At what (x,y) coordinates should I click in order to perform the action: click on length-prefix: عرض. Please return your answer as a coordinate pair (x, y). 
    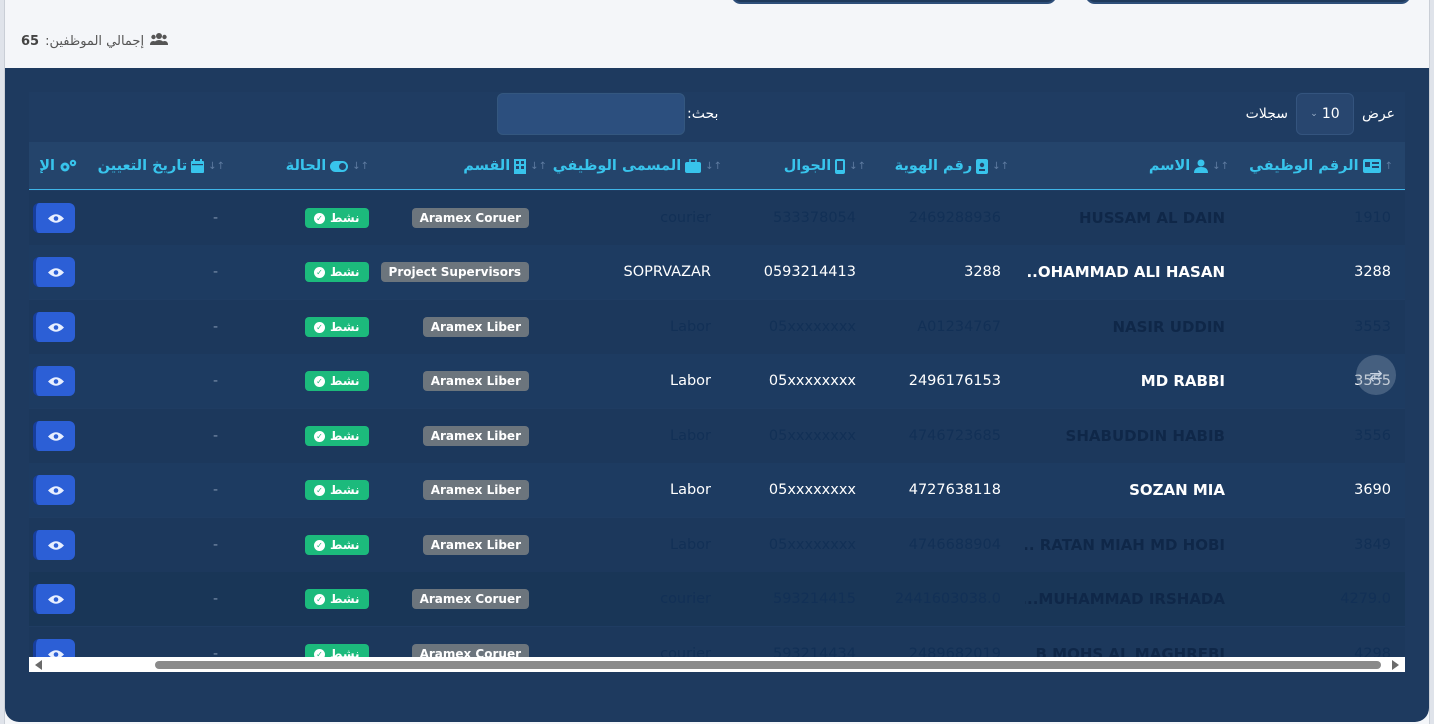
    Looking at the image, I should click on (1378, 114).